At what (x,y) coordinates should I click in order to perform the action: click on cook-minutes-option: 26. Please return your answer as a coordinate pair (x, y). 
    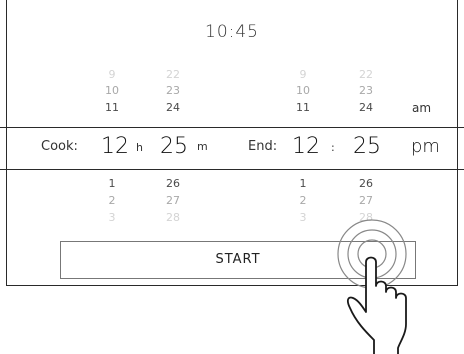
    Looking at the image, I should click on (173, 184).